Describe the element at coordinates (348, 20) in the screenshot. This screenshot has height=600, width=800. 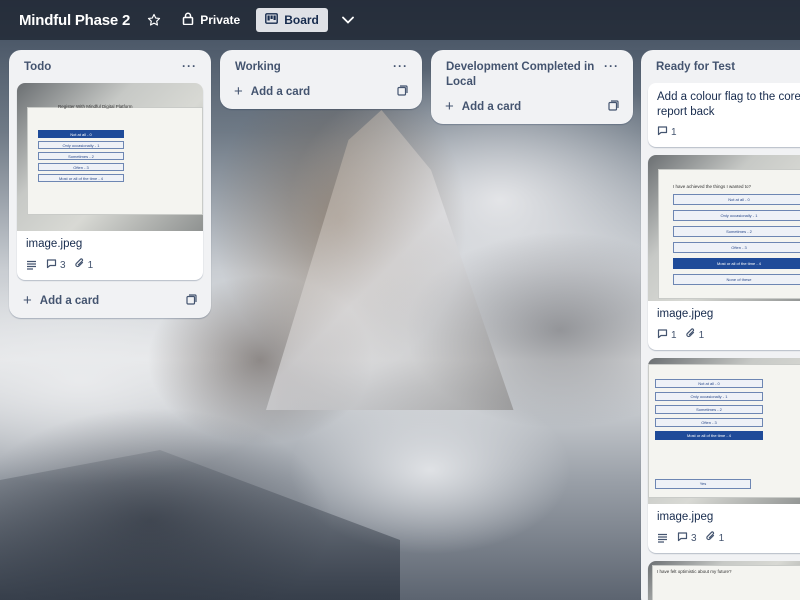
I see `chevron-down-icon` at that location.